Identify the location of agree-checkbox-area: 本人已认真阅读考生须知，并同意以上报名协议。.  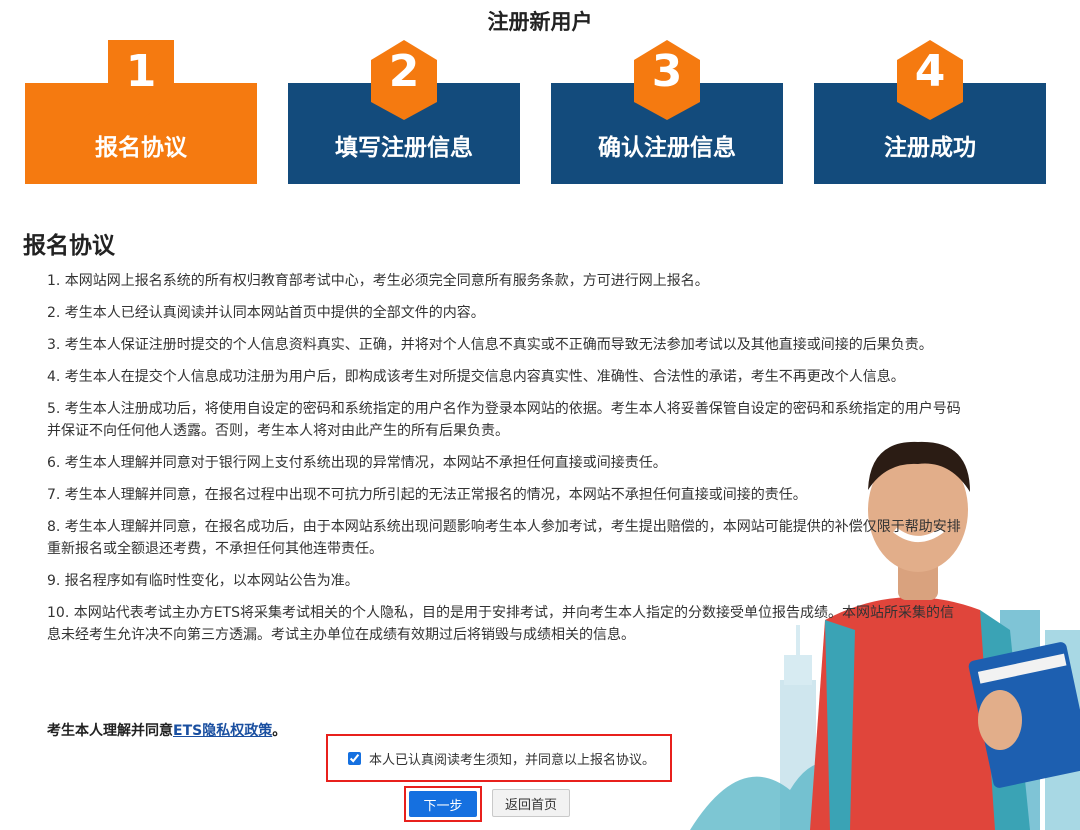
(499, 758).